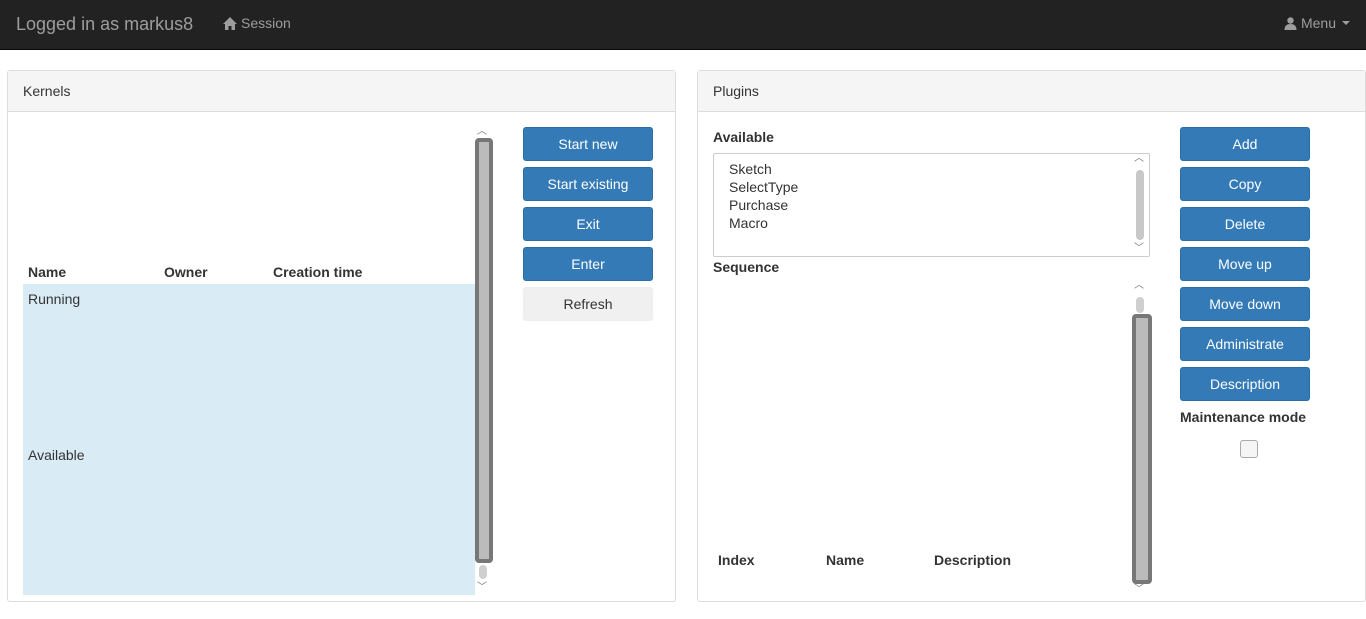  Describe the element at coordinates (483, 572) in the screenshot. I see `kernels-scrollbar-track` at that location.